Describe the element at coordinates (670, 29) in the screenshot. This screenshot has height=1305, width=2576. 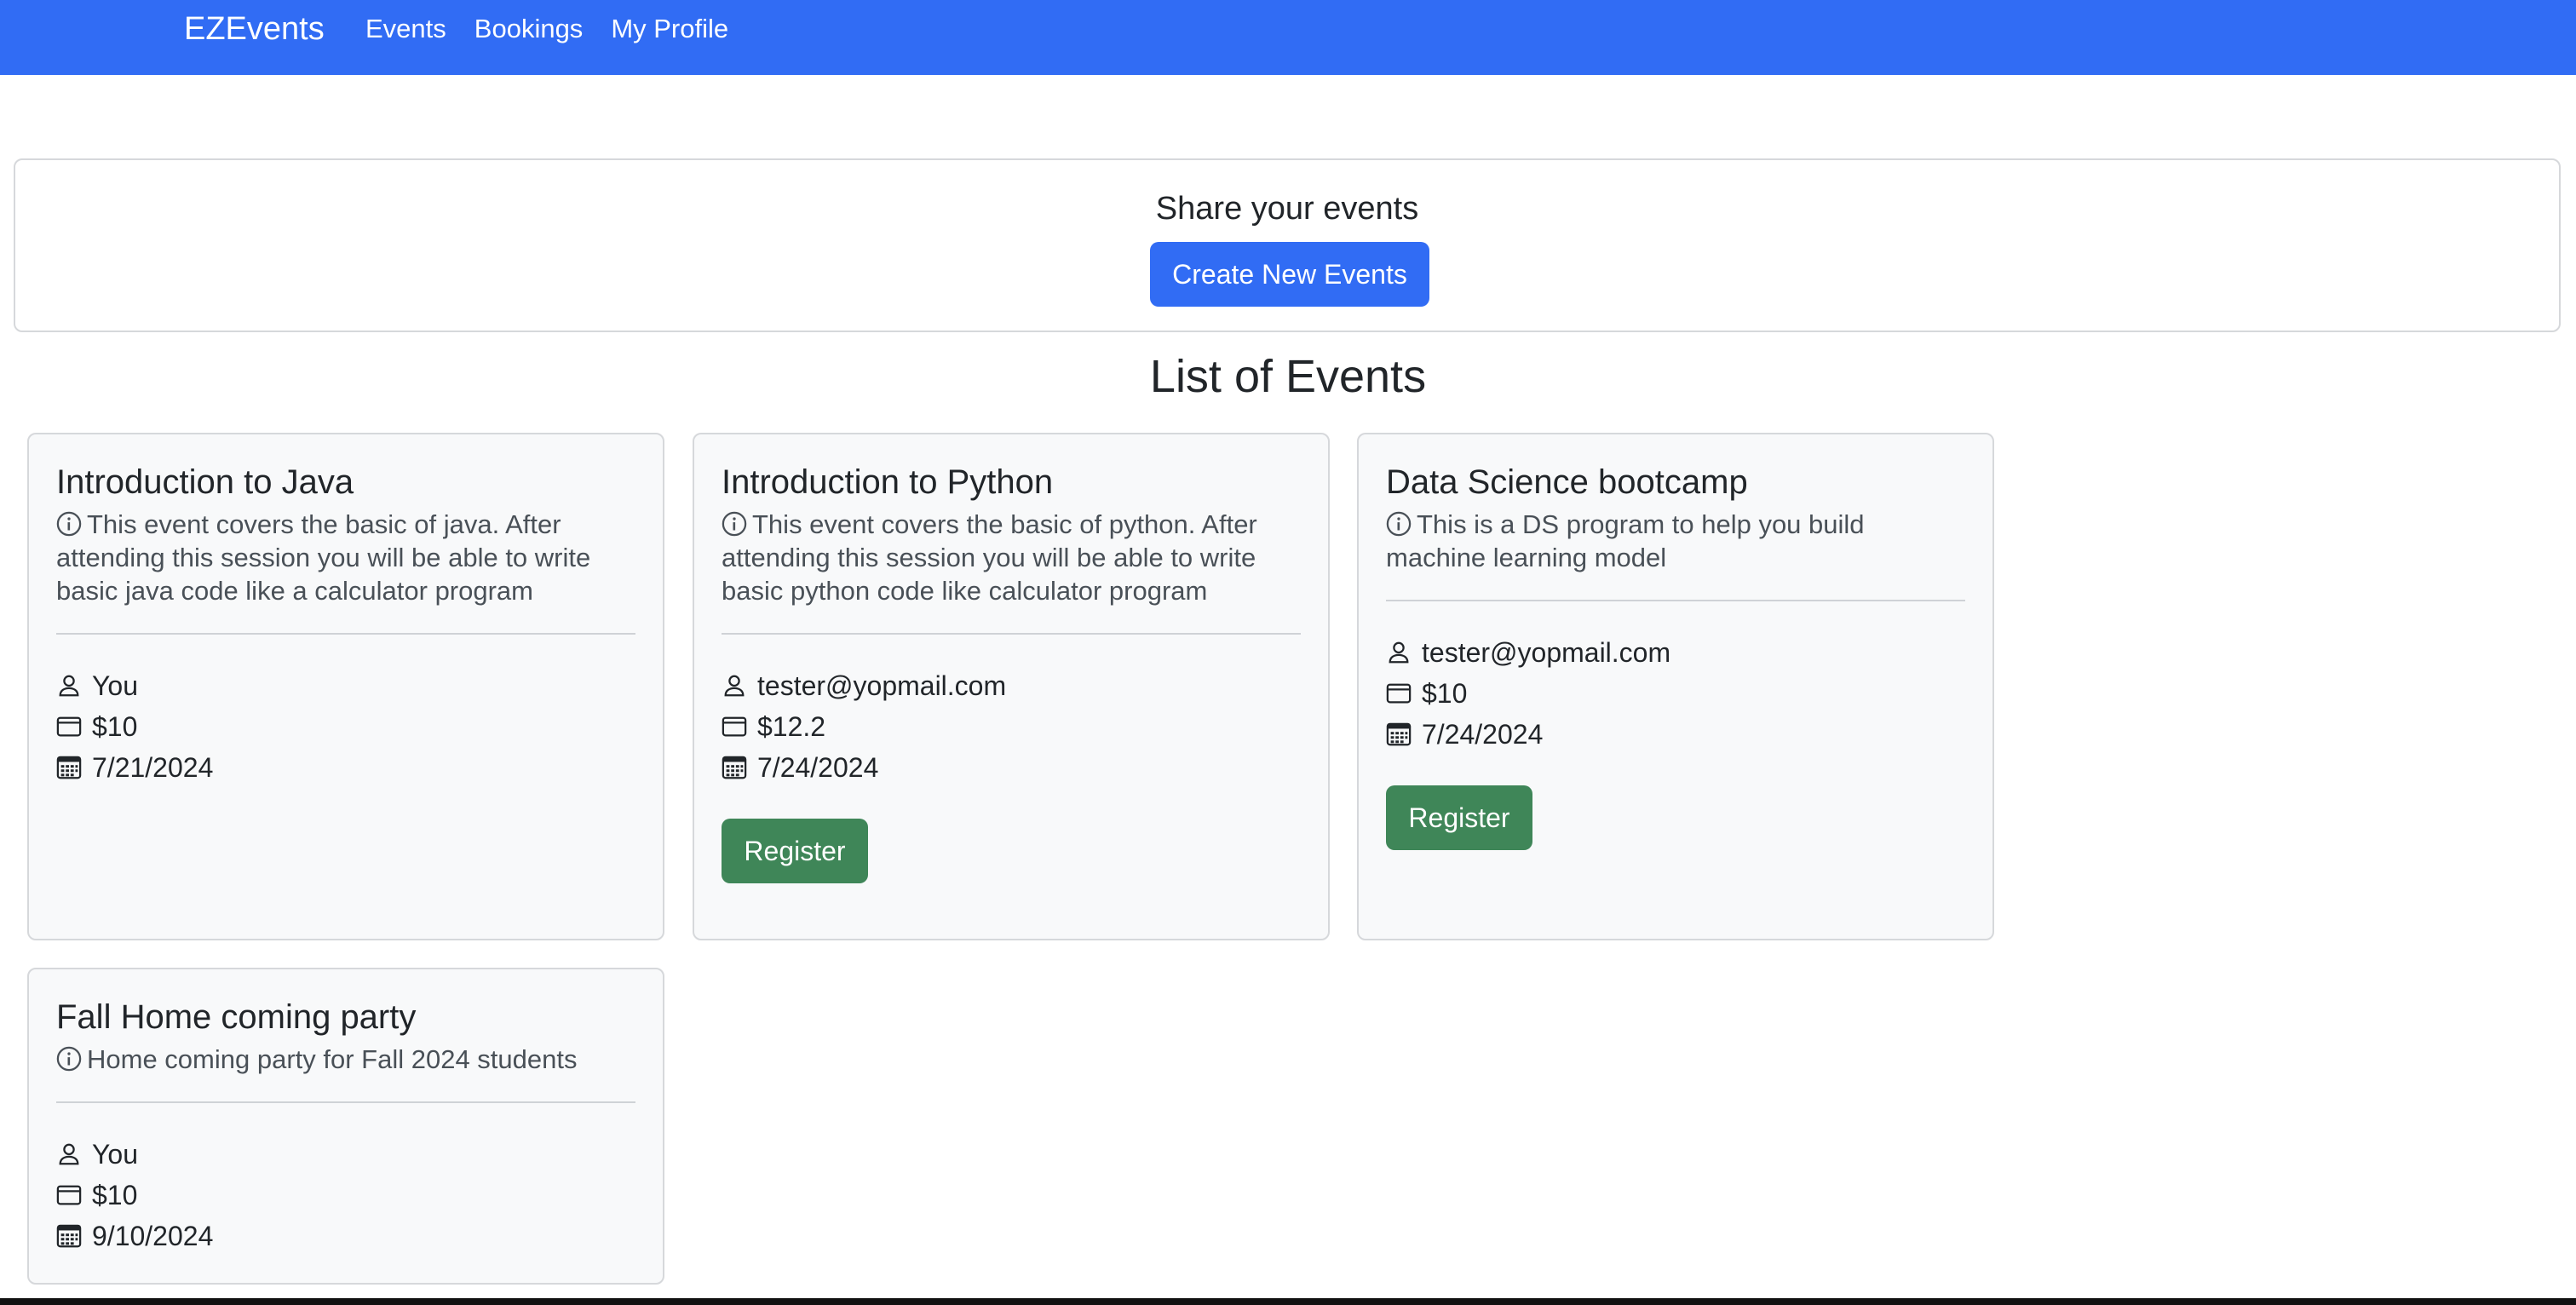
I see `nav-link-my-profile: My Profile` at that location.